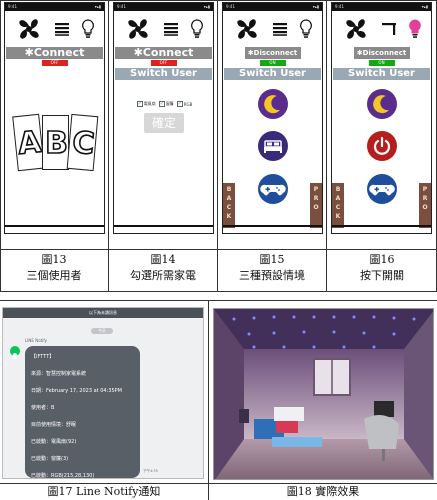 The image size is (437, 500). What do you see at coordinates (59, 374) in the screenshot?
I see `message-line: 來源：智慧控制家電系統` at bounding box center [59, 374].